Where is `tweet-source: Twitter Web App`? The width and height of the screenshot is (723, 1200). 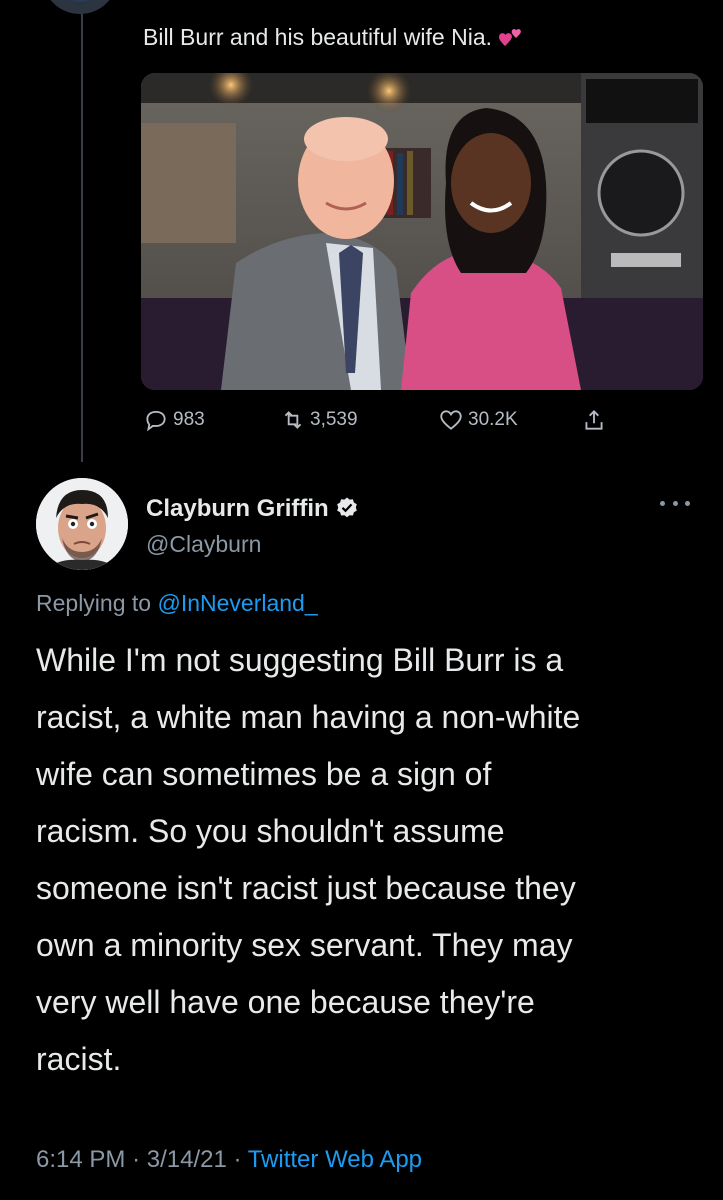
tweet-source: Twitter Web App is located at coordinates (335, 1159).